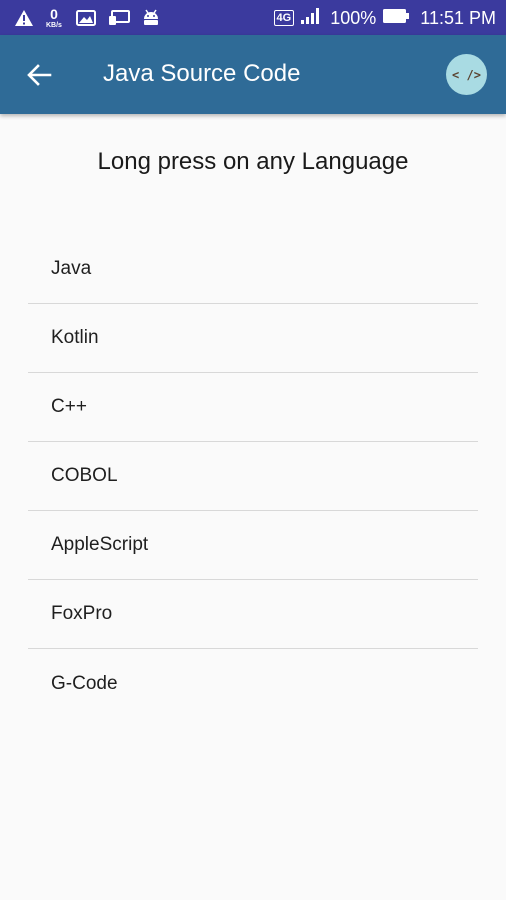 Image resolution: width=506 pixels, height=900 pixels. Describe the element at coordinates (253, 338) in the screenshot. I see `language-item-kotlin: Kotlin` at that location.